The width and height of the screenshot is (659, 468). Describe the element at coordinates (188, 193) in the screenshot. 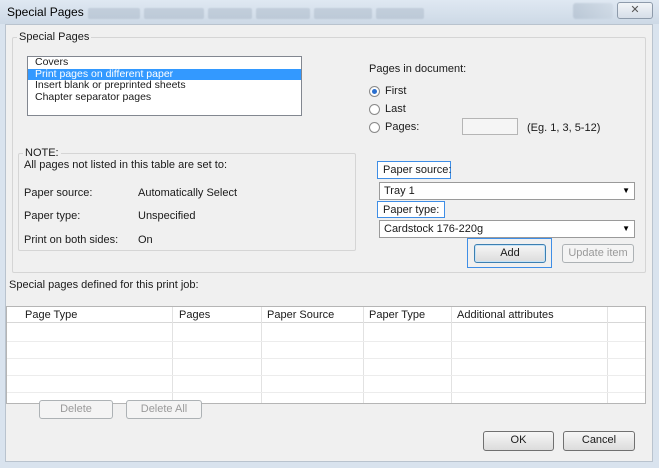

I see `note-paper-source-value: Automatically Select` at that location.